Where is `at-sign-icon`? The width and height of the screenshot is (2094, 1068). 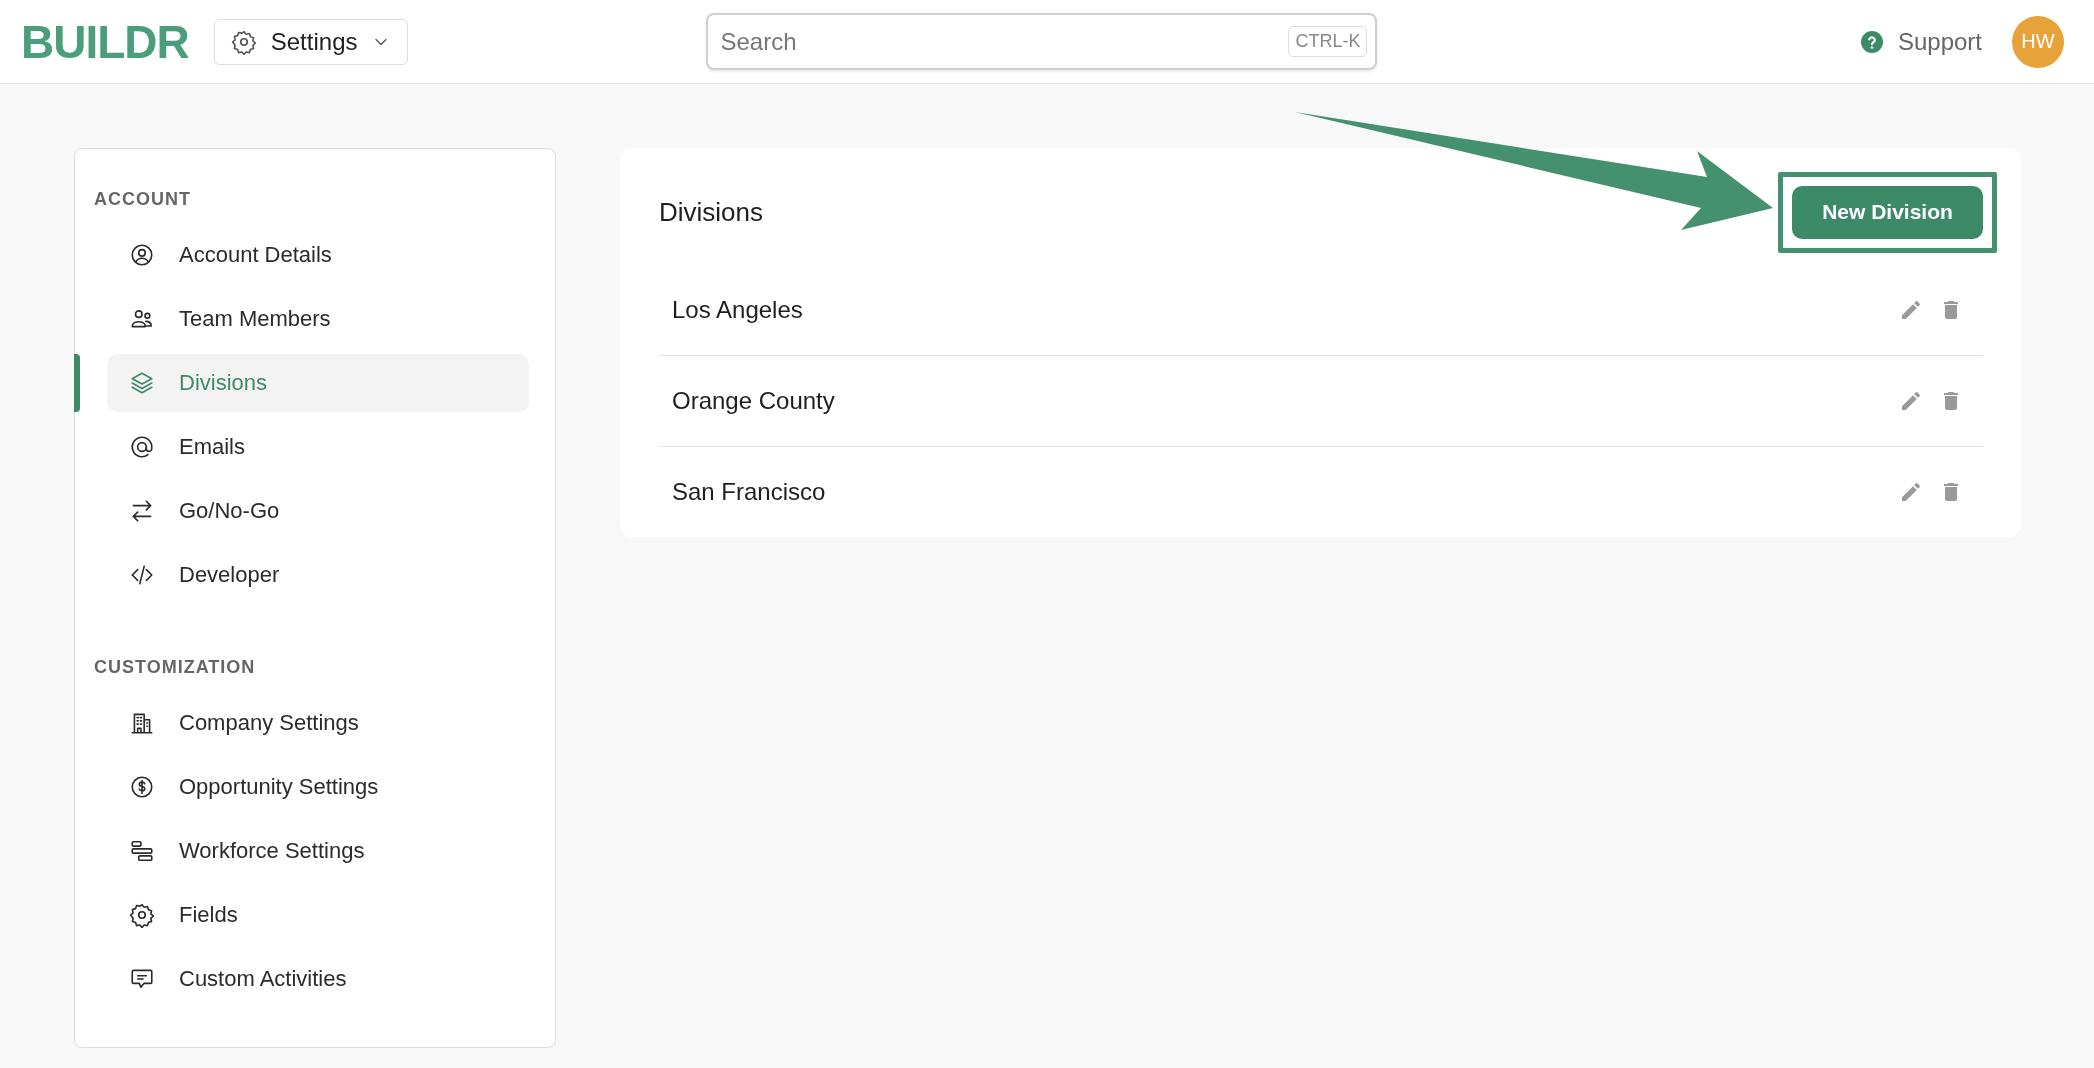 at-sign-icon is located at coordinates (142, 447).